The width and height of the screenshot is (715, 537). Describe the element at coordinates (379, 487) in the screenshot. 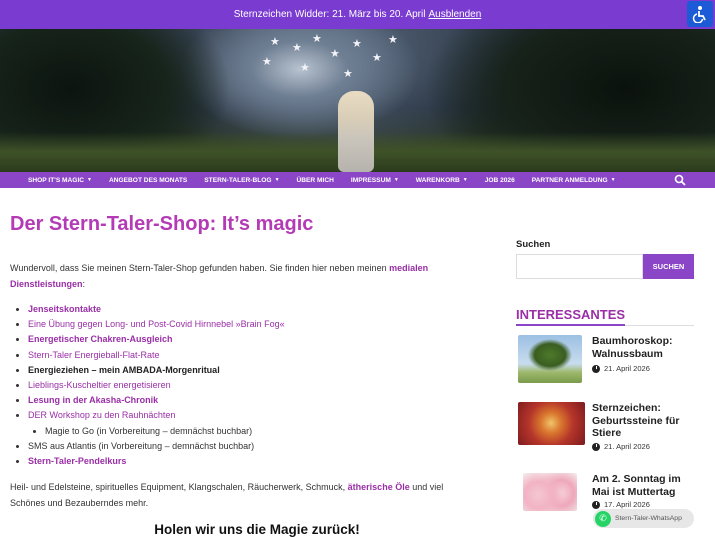

I see `oils-link: ätherische Öle` at that location.